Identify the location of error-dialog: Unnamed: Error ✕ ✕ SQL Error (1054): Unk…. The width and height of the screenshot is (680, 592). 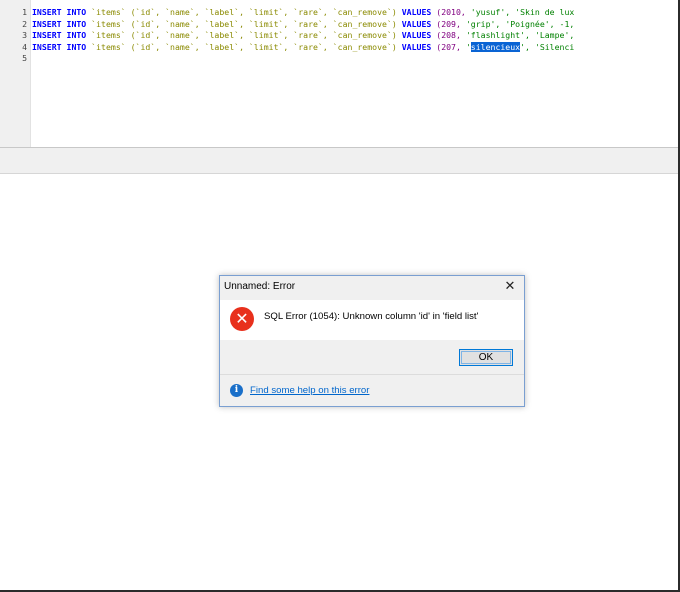
(372, 341).